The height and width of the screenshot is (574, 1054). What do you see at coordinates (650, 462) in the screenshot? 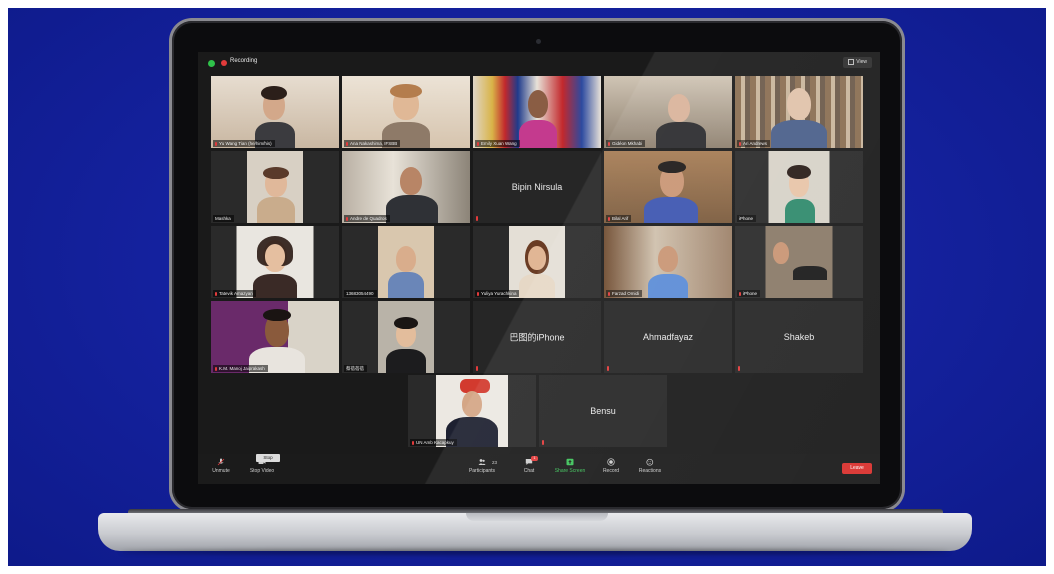
I see `reactions-smiley-icon` at bounding box center [650, 462].